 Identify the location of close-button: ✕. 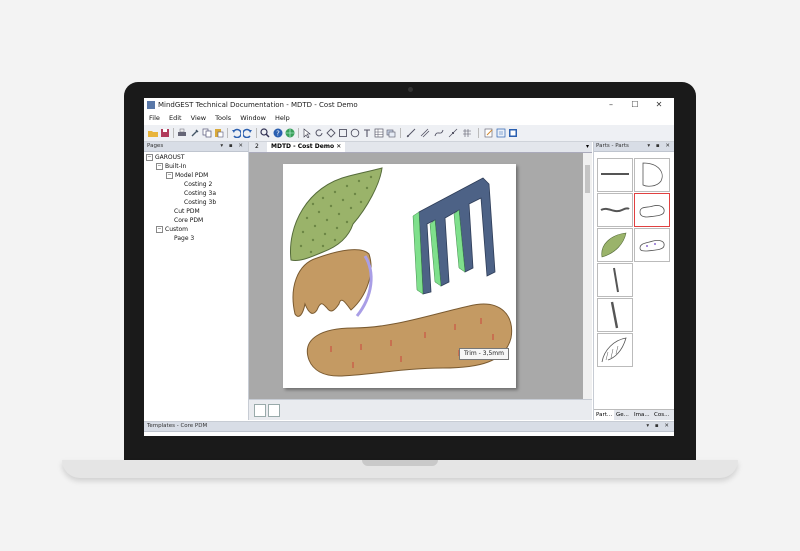
(659, 105).